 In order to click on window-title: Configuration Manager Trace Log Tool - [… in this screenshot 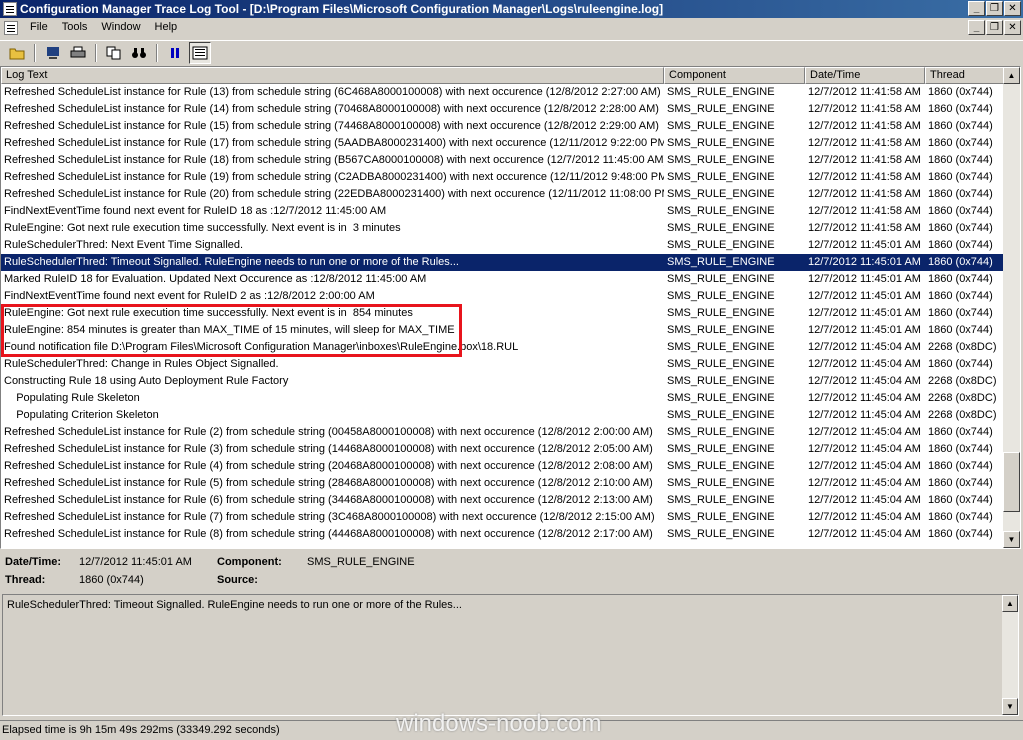, I will do `click(342, 9)`.